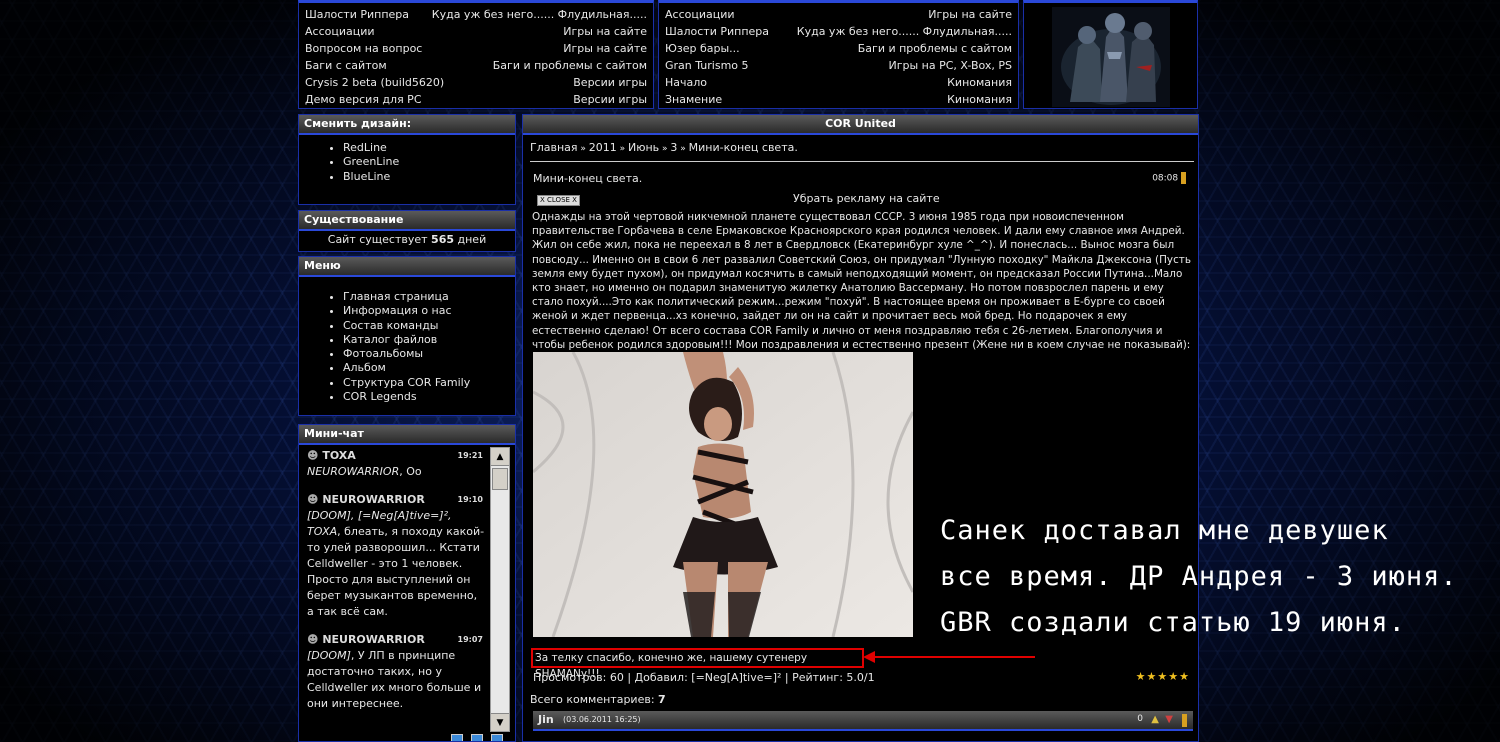 The image size is (1500, 742). What do you see at coordinates (429, 368) in the screenshot?
I see `menu-item-link: Альбом` at bounding box center [429, 368].